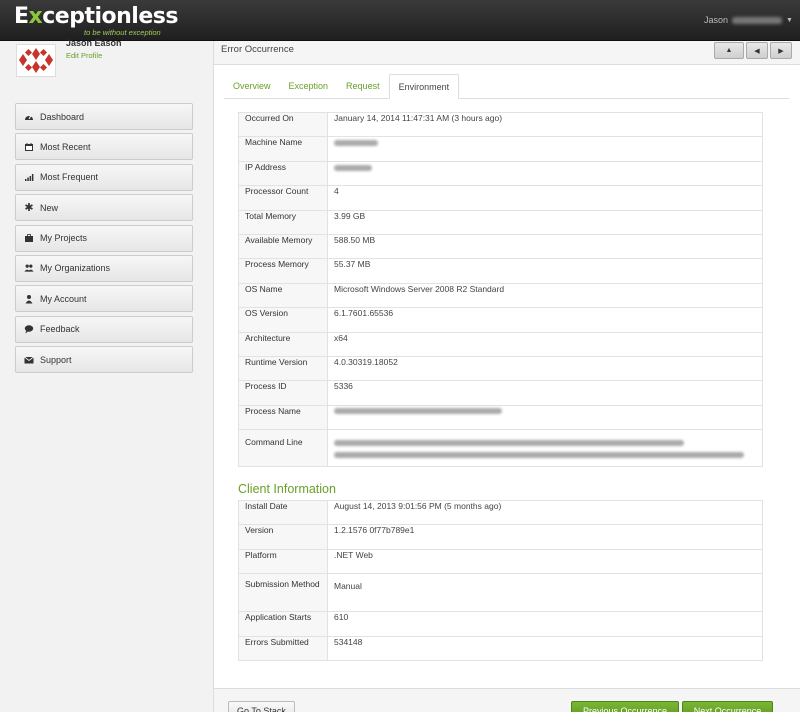 The width and height of the screenshot is (800, 712). What do you see at coordinates (29, 238) in the screenshot?
I see `briefcase-icon` at bounding box center [29, 238].